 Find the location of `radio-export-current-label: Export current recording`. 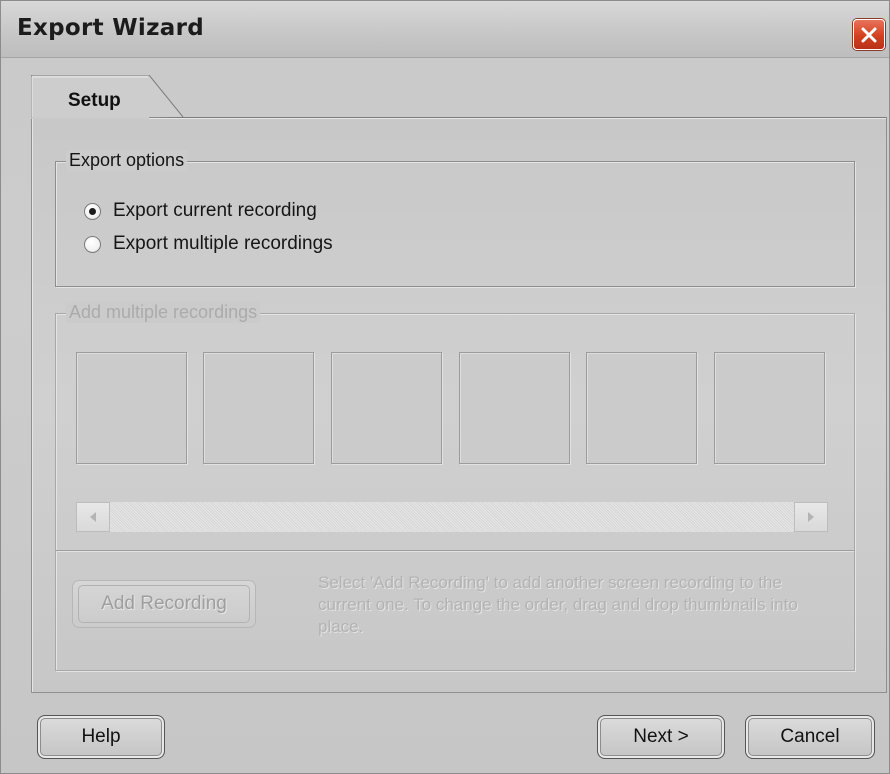

radio-export-current-label: Export current recording is located at coordinates (215, 210).